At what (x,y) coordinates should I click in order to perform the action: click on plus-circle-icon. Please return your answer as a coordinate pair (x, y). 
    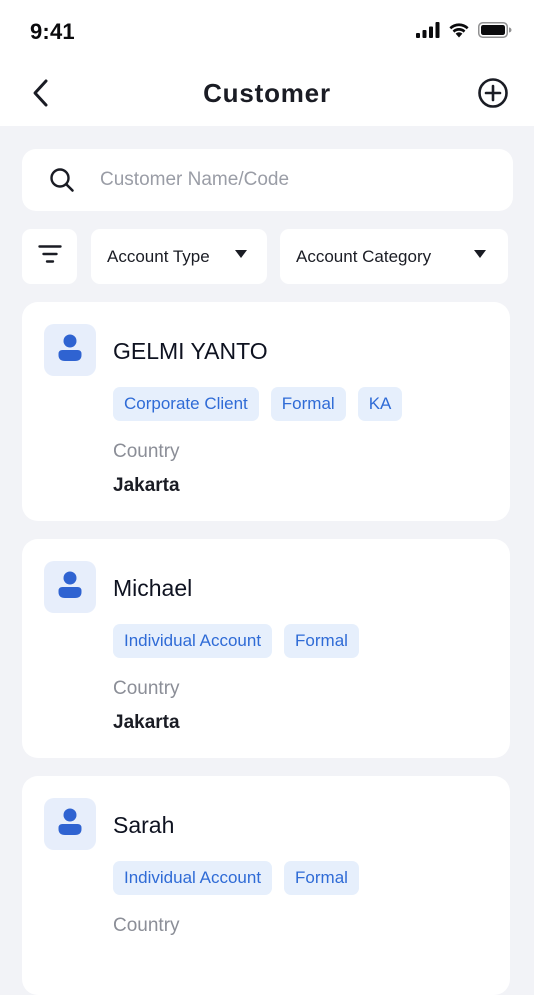
    Looking at the image, I should click on (493, 95).